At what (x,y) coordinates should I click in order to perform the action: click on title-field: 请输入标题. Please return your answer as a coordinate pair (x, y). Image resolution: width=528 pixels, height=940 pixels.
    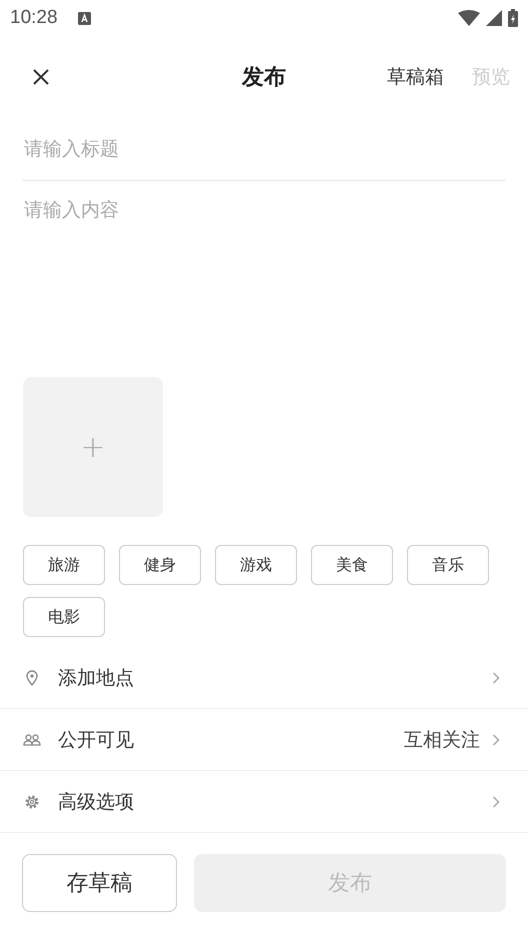
    Looking at the image, I should click on (264, 149).